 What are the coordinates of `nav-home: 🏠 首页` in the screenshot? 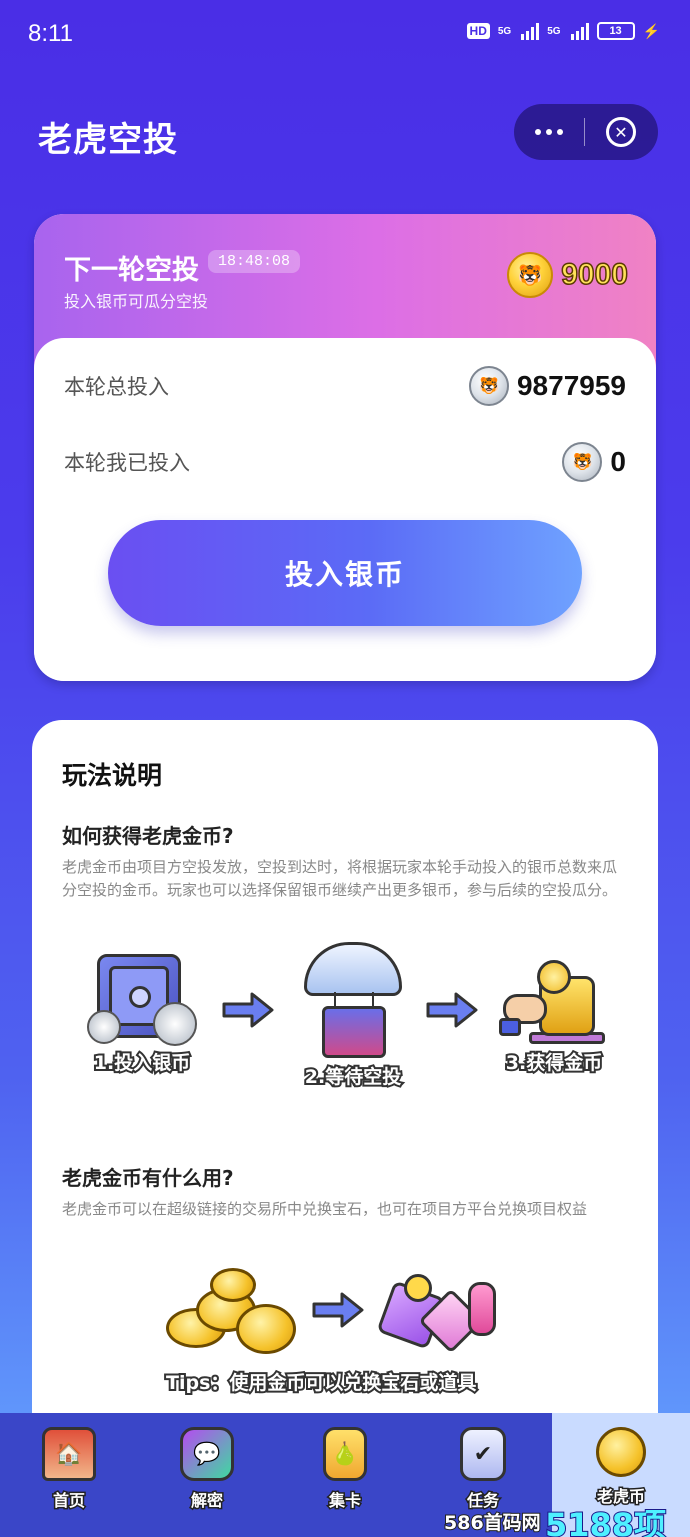 It's located at (69, 1475).